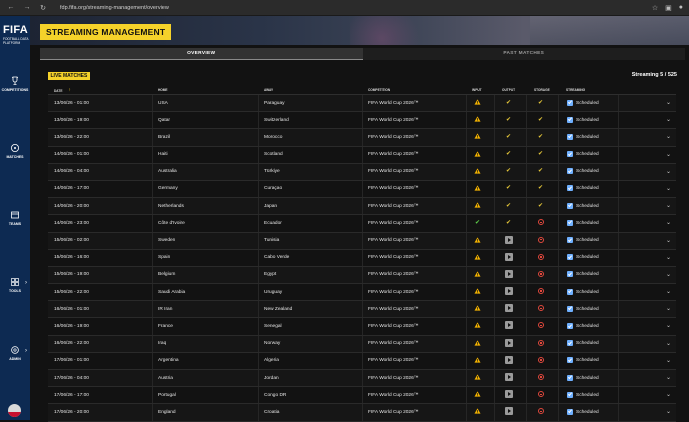 This screenshot has width=689, height=422. What do you see at coordinates (43, 8) in the screenshot?
I see `reload-icon: ↻` at bounding box center [43, 8].